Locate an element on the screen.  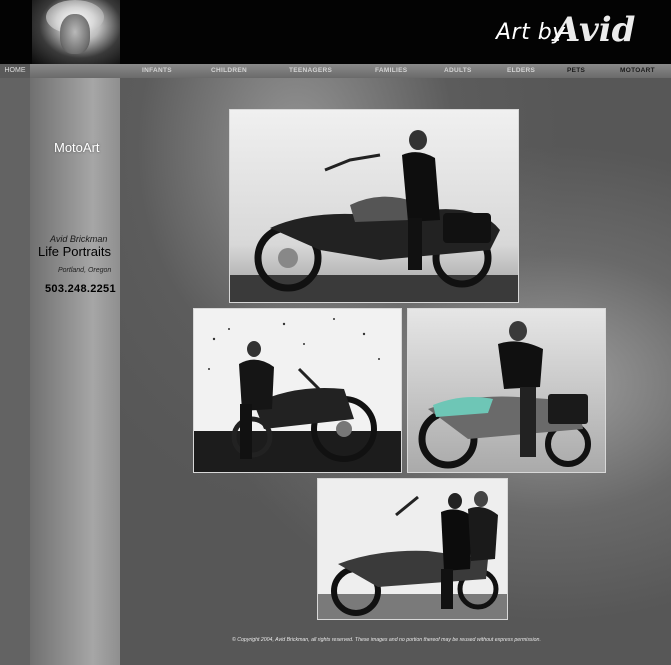
nav-link-families: FAMILIES is located at coordinates (391, 71).